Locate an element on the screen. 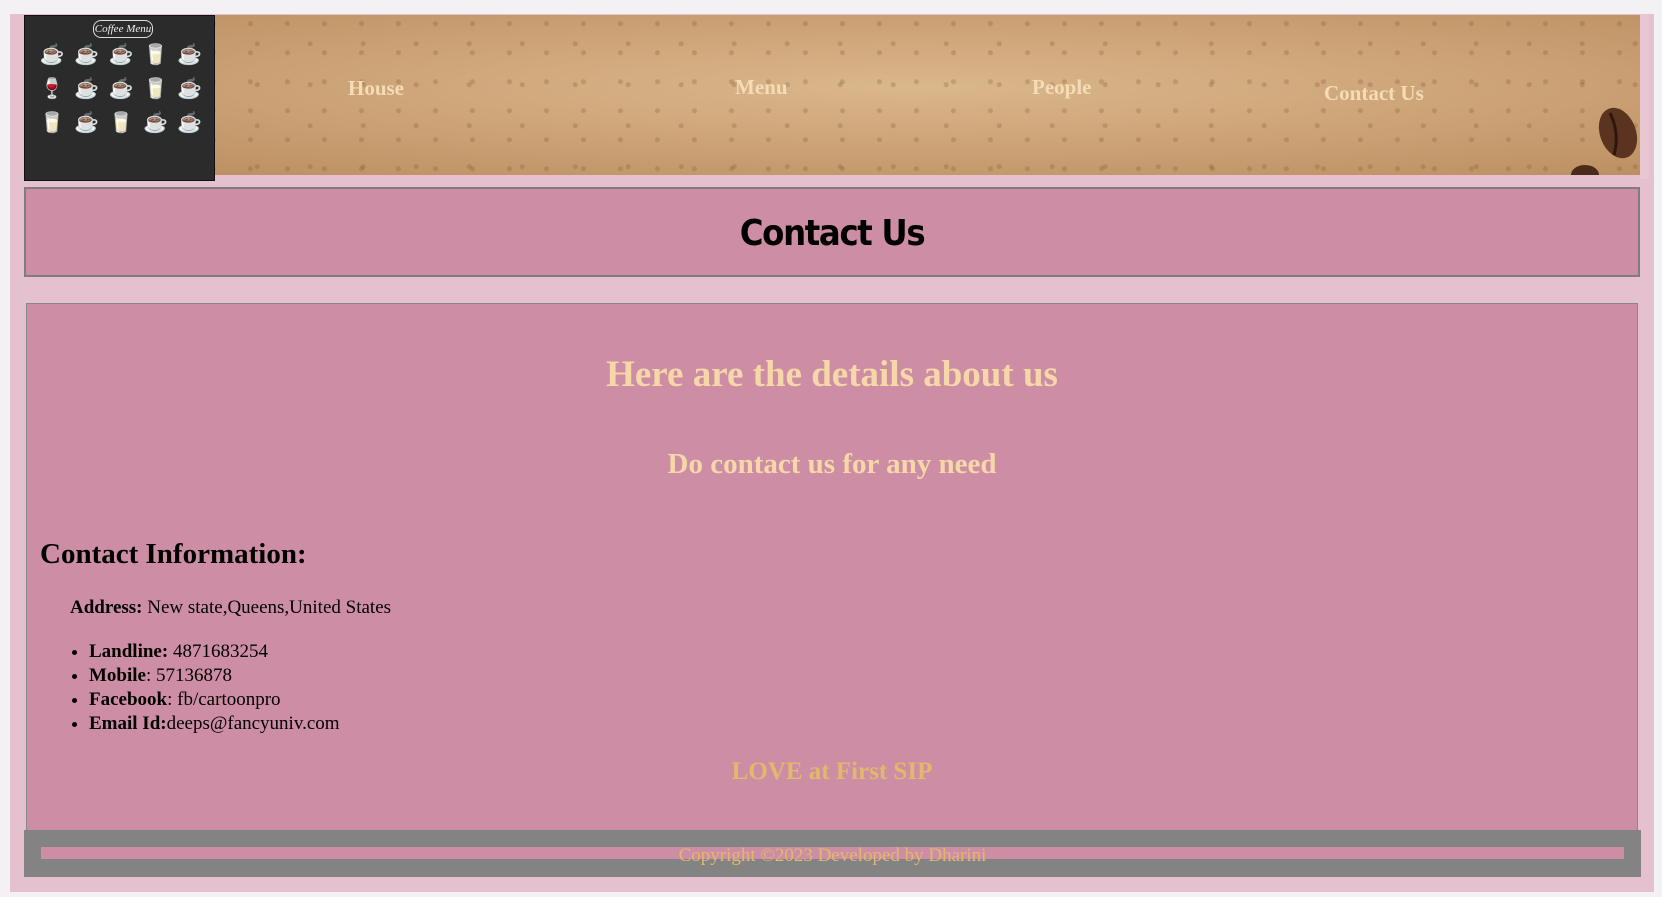 Image resolution: width=1662 pixels, height=897 pixels. list-item-facebook: Facebook: fb/cartoonpro is located at coordinates (214, 700).